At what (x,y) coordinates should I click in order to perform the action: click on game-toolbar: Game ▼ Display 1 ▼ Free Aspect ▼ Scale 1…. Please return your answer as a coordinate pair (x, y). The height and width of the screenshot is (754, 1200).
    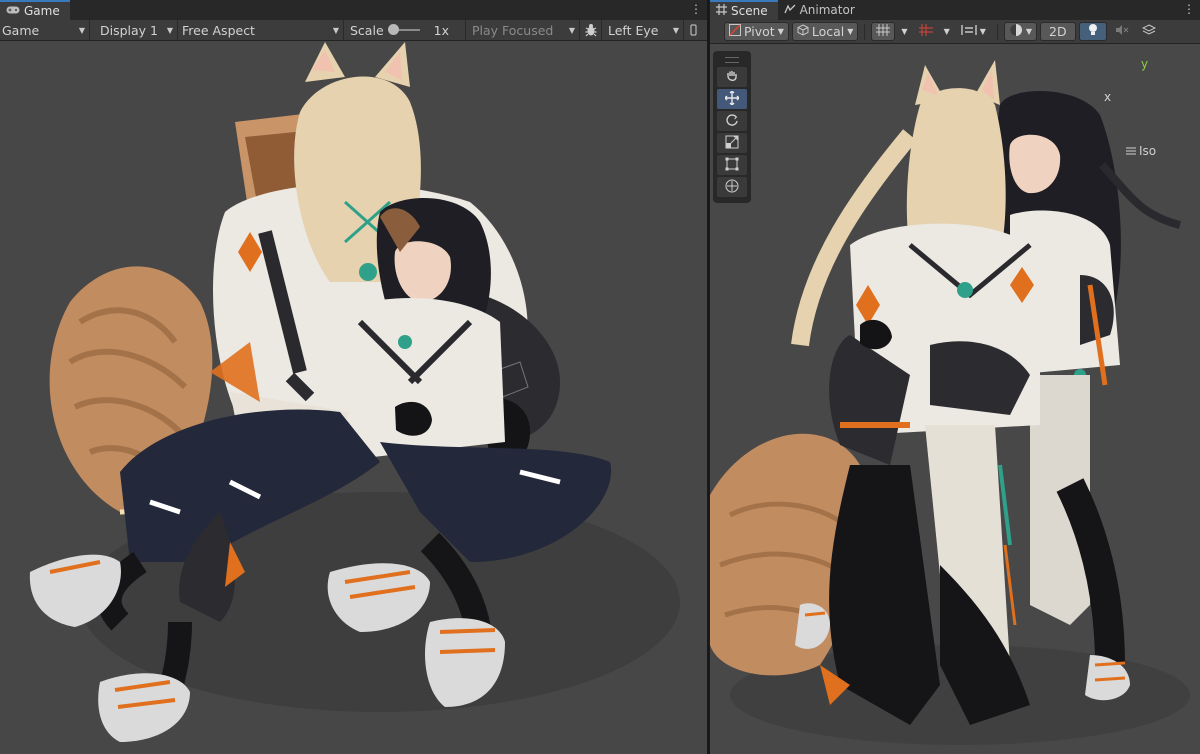
    Looking at the image, I should click on (353, 30).